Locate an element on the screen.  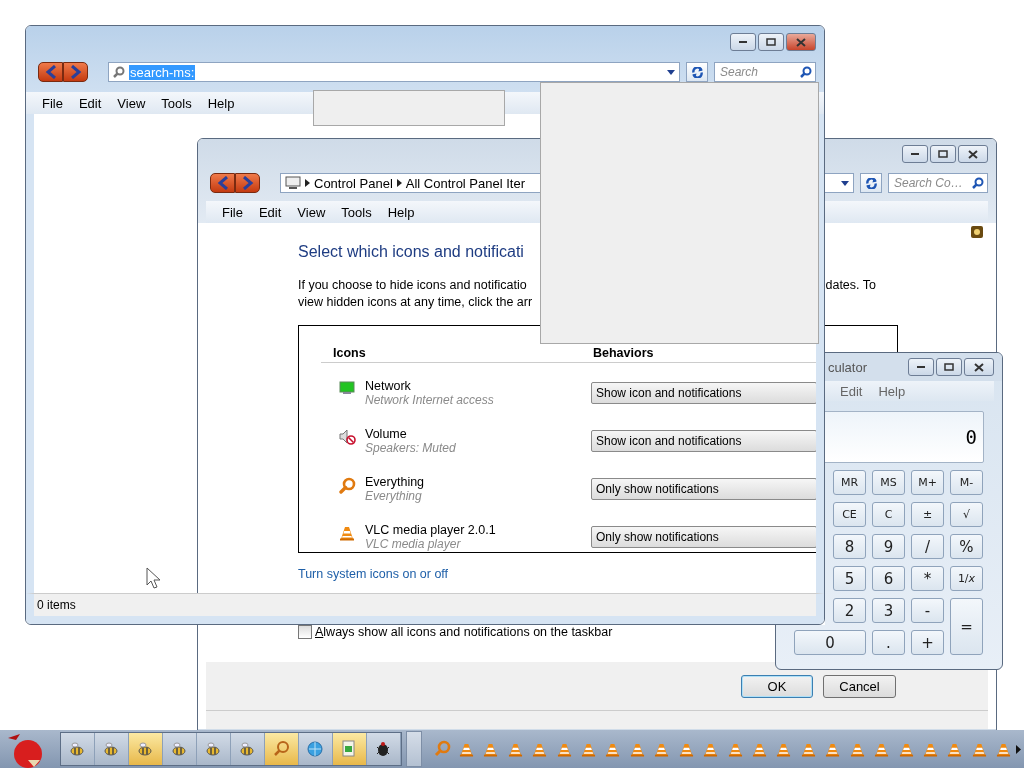
help-icon is located at coordinates (977, 232).